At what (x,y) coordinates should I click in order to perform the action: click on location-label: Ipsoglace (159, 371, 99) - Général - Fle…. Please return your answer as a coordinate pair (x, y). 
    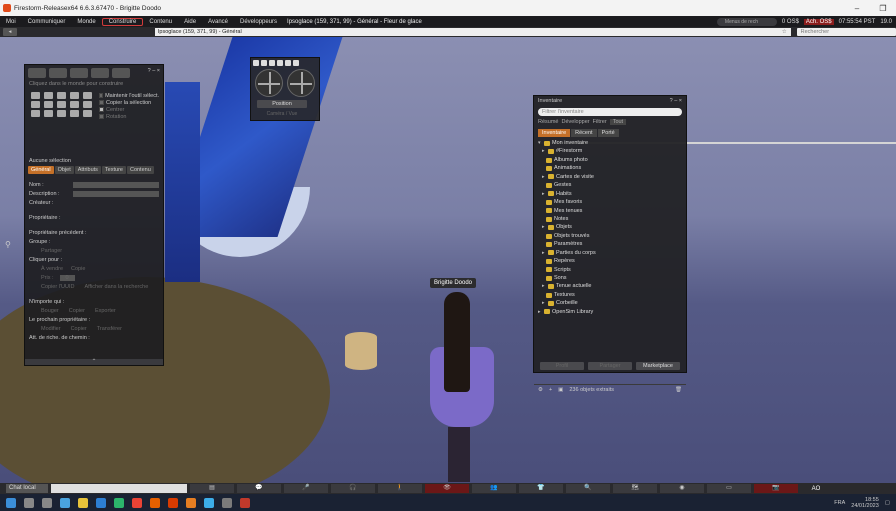
    Looking at the image, I should click on (352, 22).